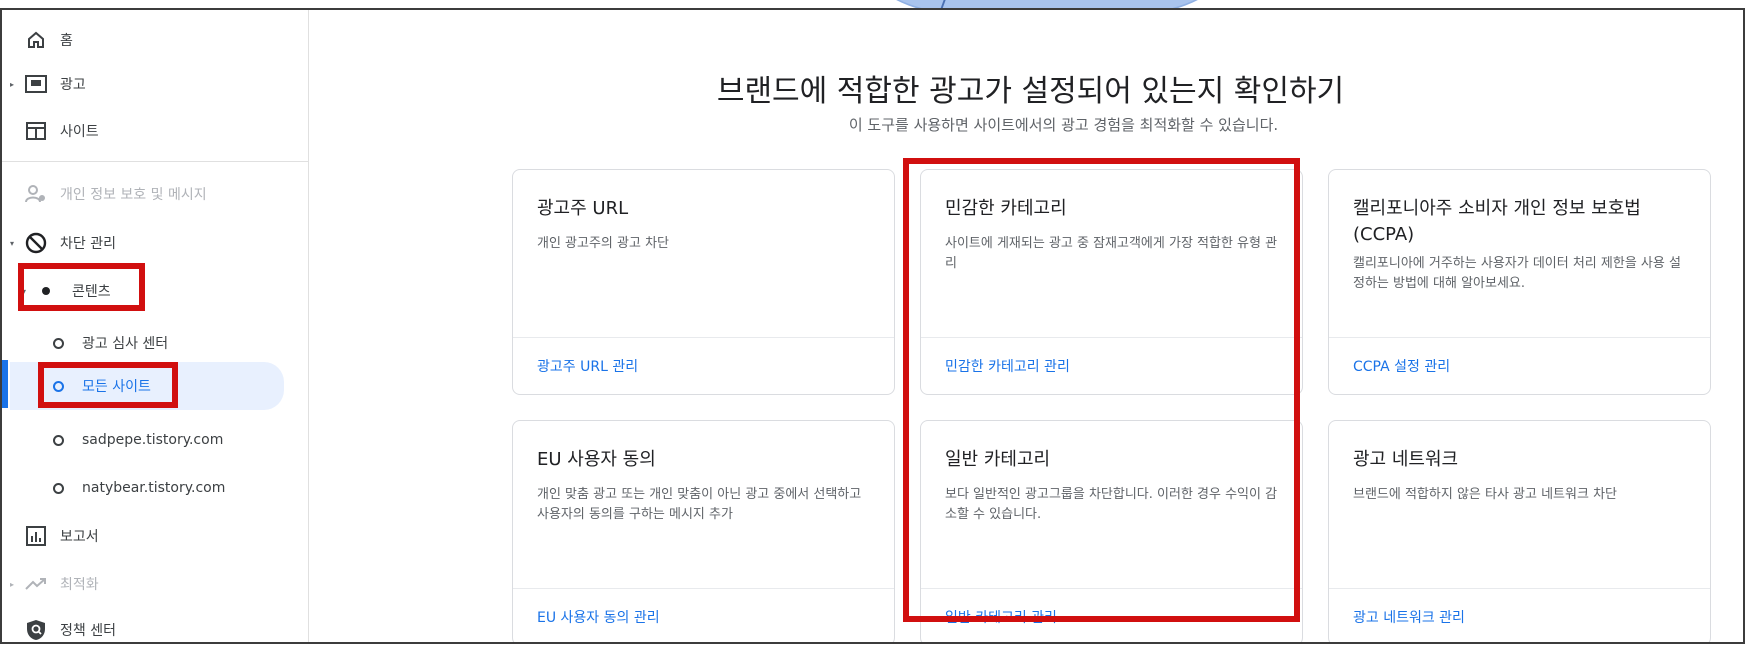 This screenshot has height=652, width=1752. What do you see at coordinates (36, 84) in the screenshot?
I see `ads-icon` at bounding box center [36, 84].